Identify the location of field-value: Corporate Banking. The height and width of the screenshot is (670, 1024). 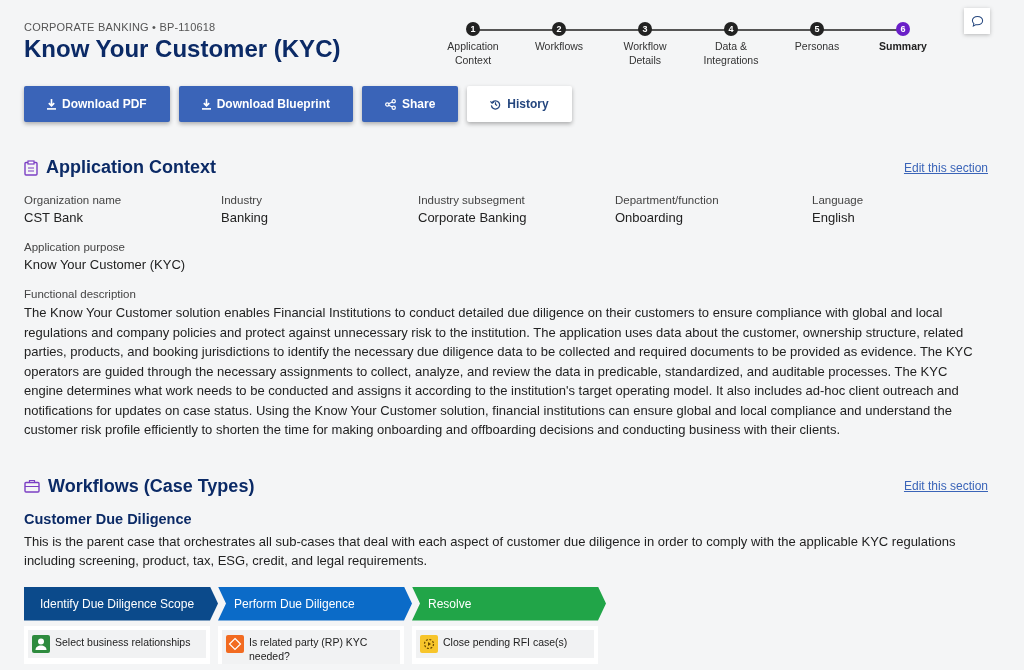
(473, 217).